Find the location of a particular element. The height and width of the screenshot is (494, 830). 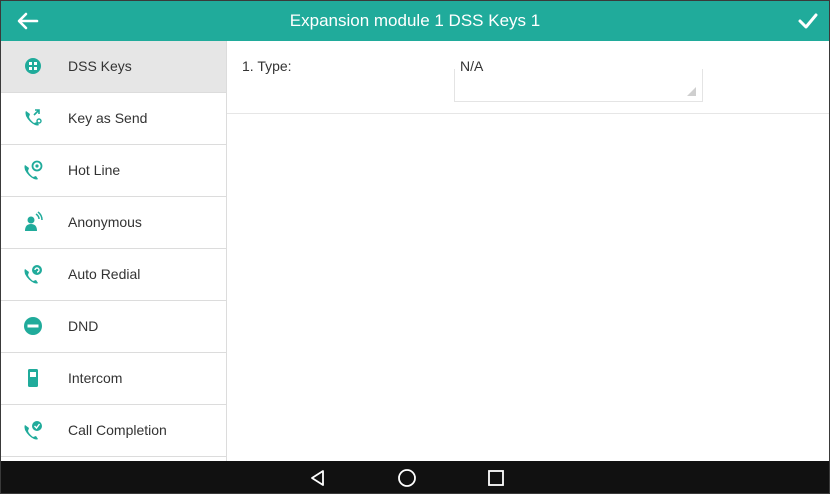

sidebar-item-hot-line: Hot Line is located at coordinates (113, 171).